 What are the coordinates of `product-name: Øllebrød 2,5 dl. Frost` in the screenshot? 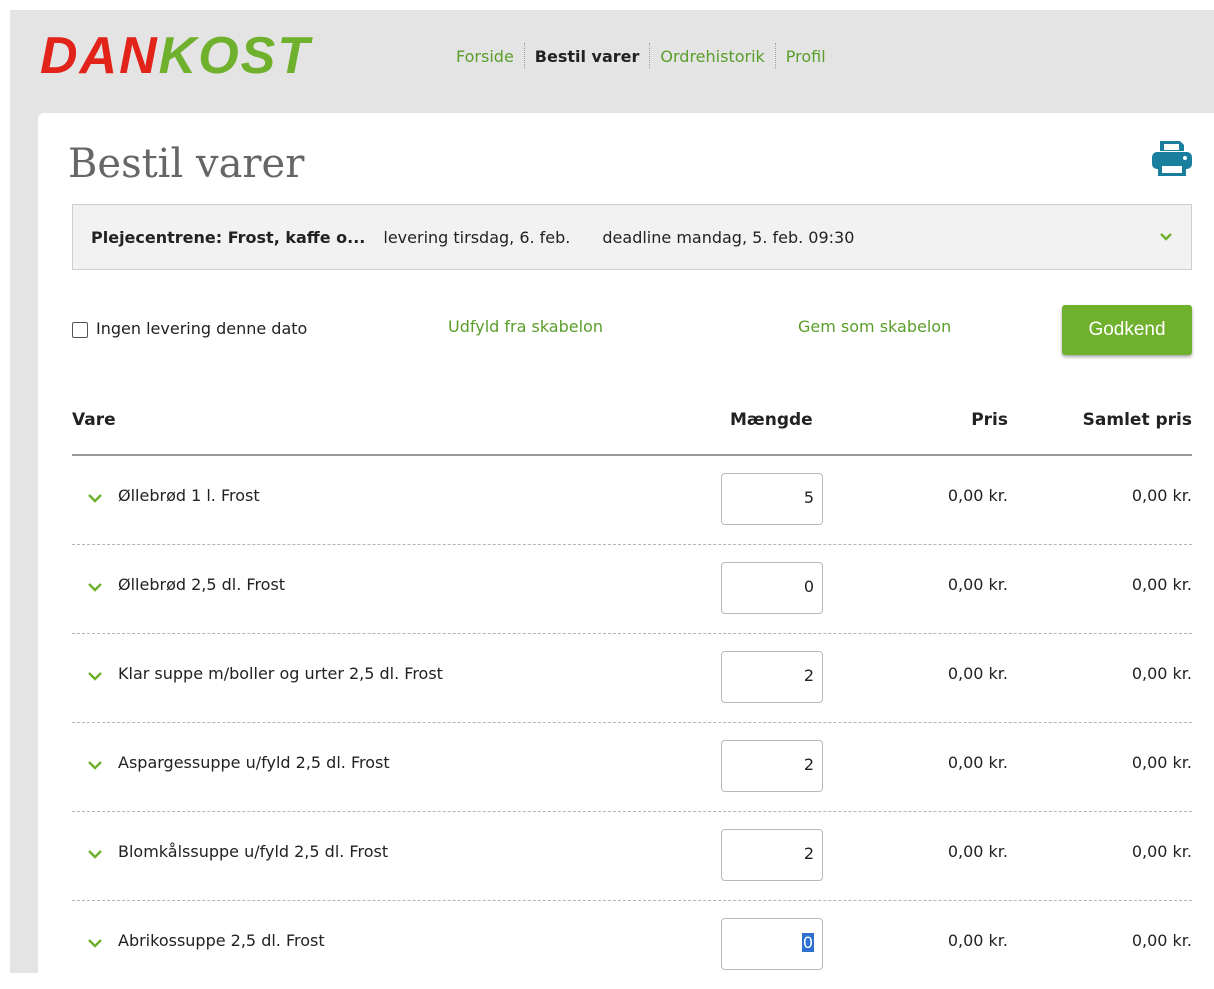 It's located at (202, 584).